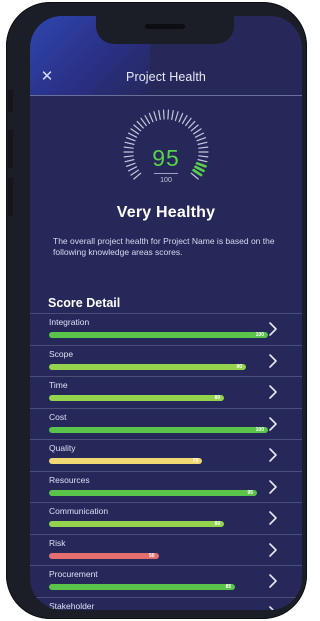 This screenshot has width=320, height=621. What do you see at coordinates (10, 101) in the screenshot?
I see `mute-switch` at bounding box center [10, 101].